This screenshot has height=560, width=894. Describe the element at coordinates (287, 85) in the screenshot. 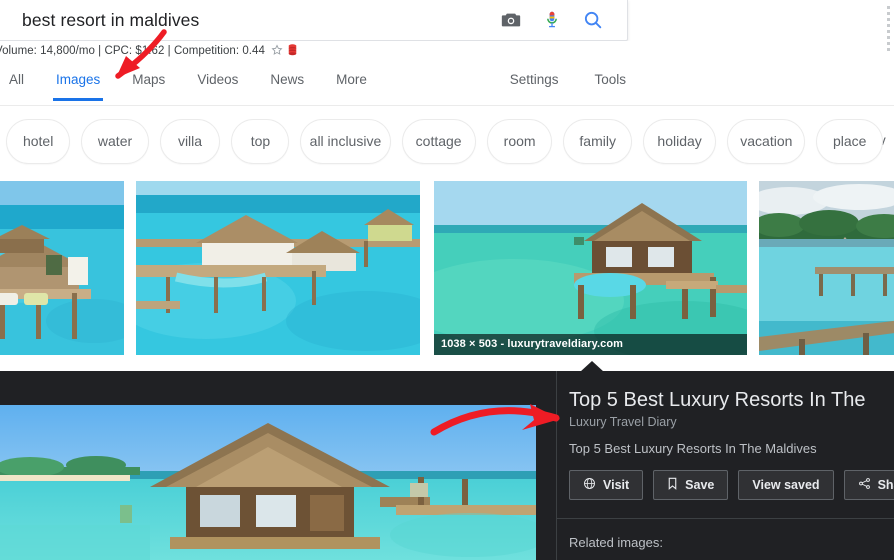

I see `tab-news: News` at that location.